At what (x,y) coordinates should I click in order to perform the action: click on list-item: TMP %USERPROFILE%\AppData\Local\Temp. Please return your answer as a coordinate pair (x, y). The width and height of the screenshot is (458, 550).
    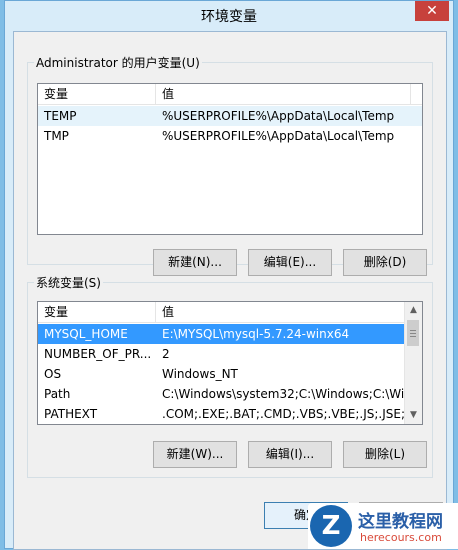
    Looking at the image, I should click on (230, 136).